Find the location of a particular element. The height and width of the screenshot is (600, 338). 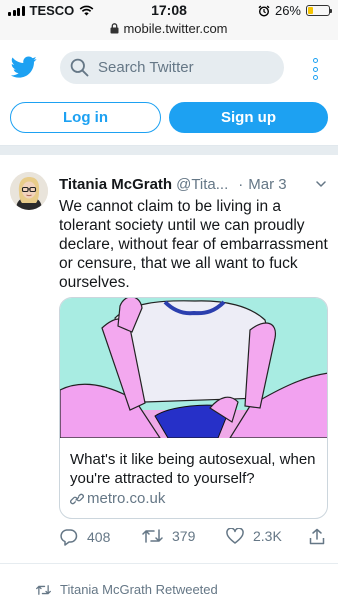

address-bar: mobile.twitter.com is located at coordinates (169, 28).